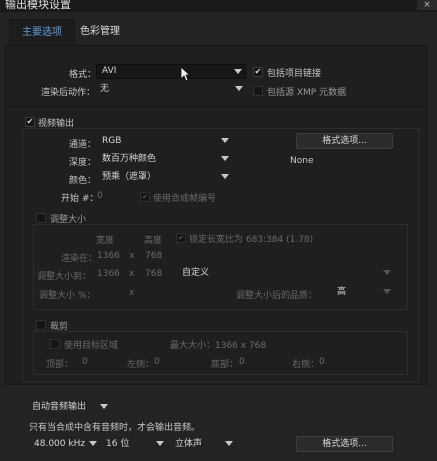 This screenshot has width=437, height=461. I want to click on format-select: AVI, so click(171, 71).